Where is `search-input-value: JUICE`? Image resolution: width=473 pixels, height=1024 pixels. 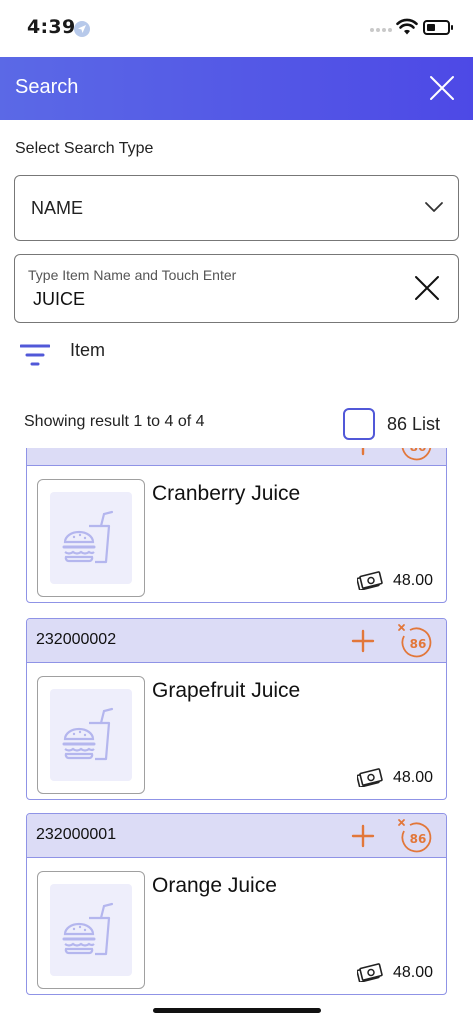
search-input-value: JUICE is located at coordinates (59, 299).